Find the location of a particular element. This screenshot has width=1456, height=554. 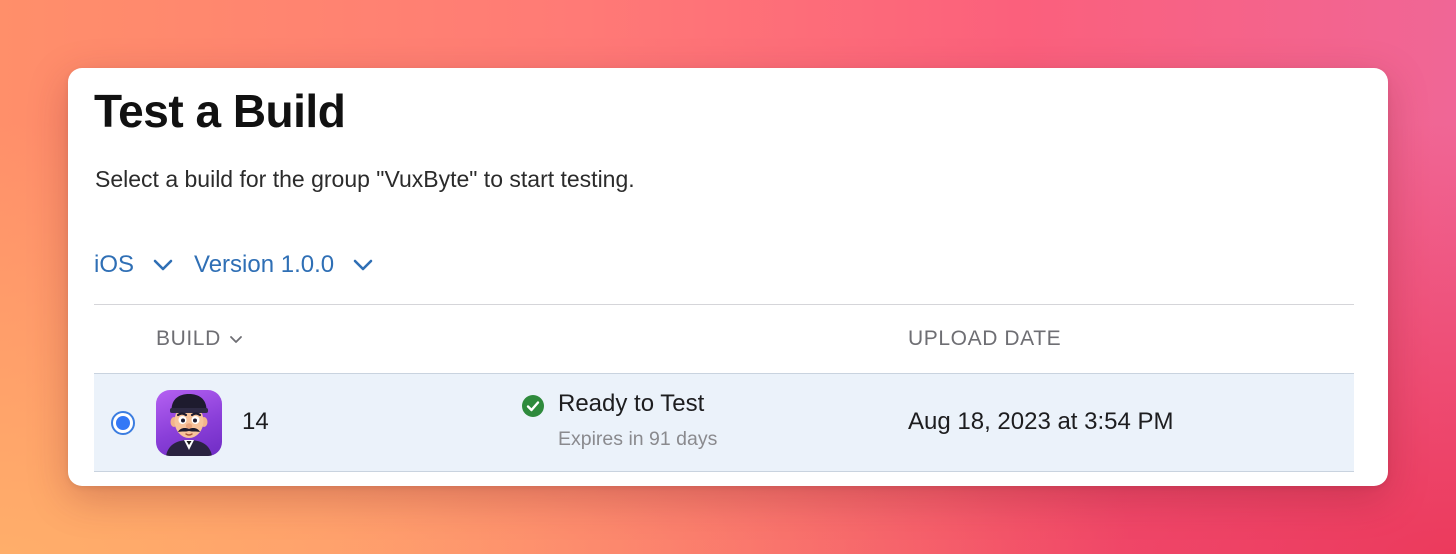

upload-date-column-header: UPLOAD DATE is located at coordinates (985, 338).